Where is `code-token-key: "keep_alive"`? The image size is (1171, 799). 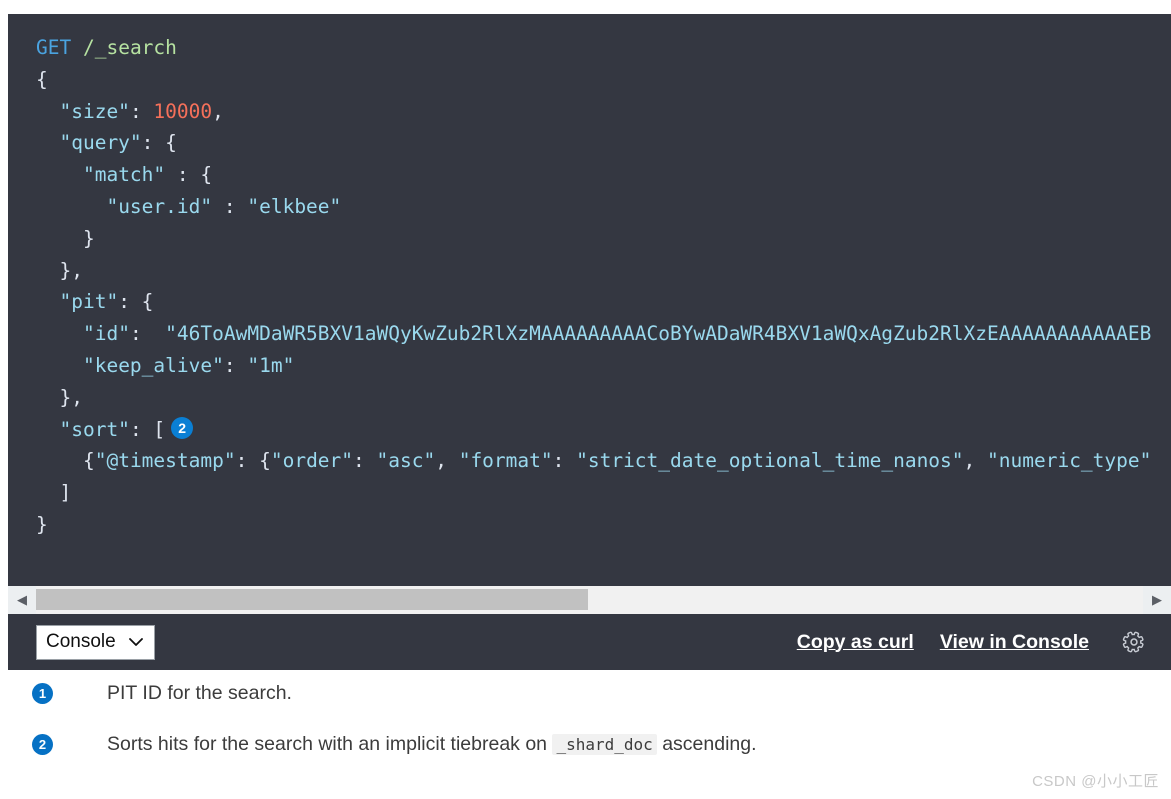 code-token-key: "keep_alive" is located at coordinates (153, 365).